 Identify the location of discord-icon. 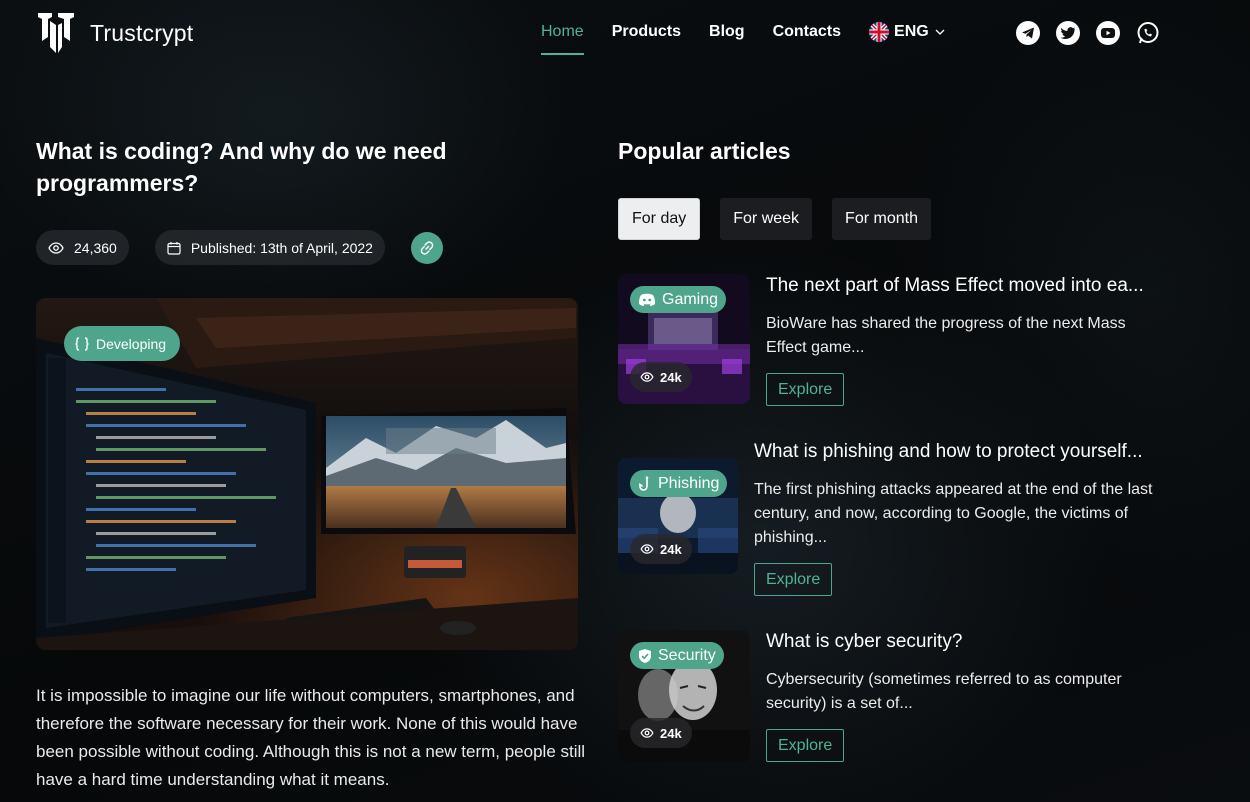
(647, 299).